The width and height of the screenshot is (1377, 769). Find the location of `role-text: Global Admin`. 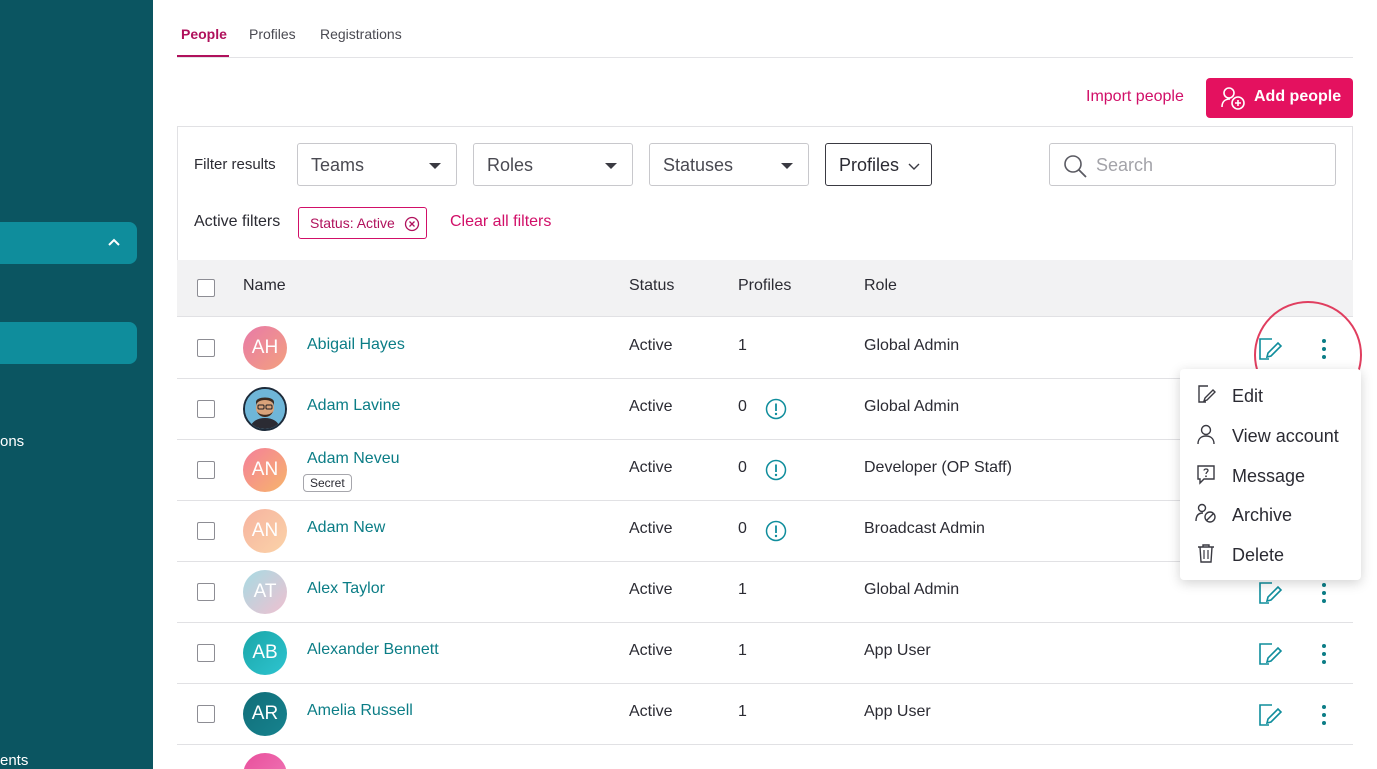

role-text: Global Admin is located at coordinates (912, 345).